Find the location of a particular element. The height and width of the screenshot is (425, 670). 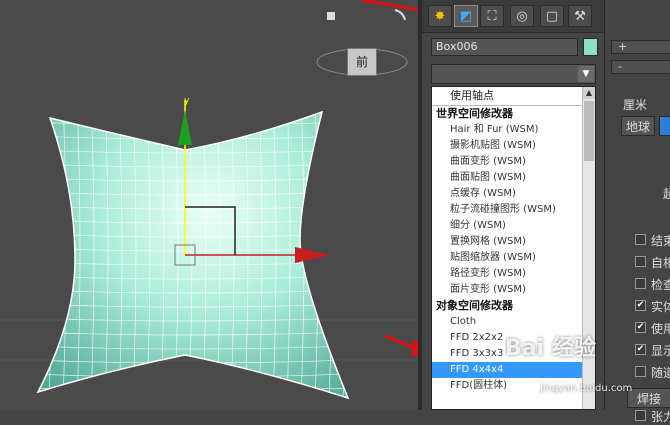

modifier-category-header: 世界空间修改器 is located at coordinates (474, 113).